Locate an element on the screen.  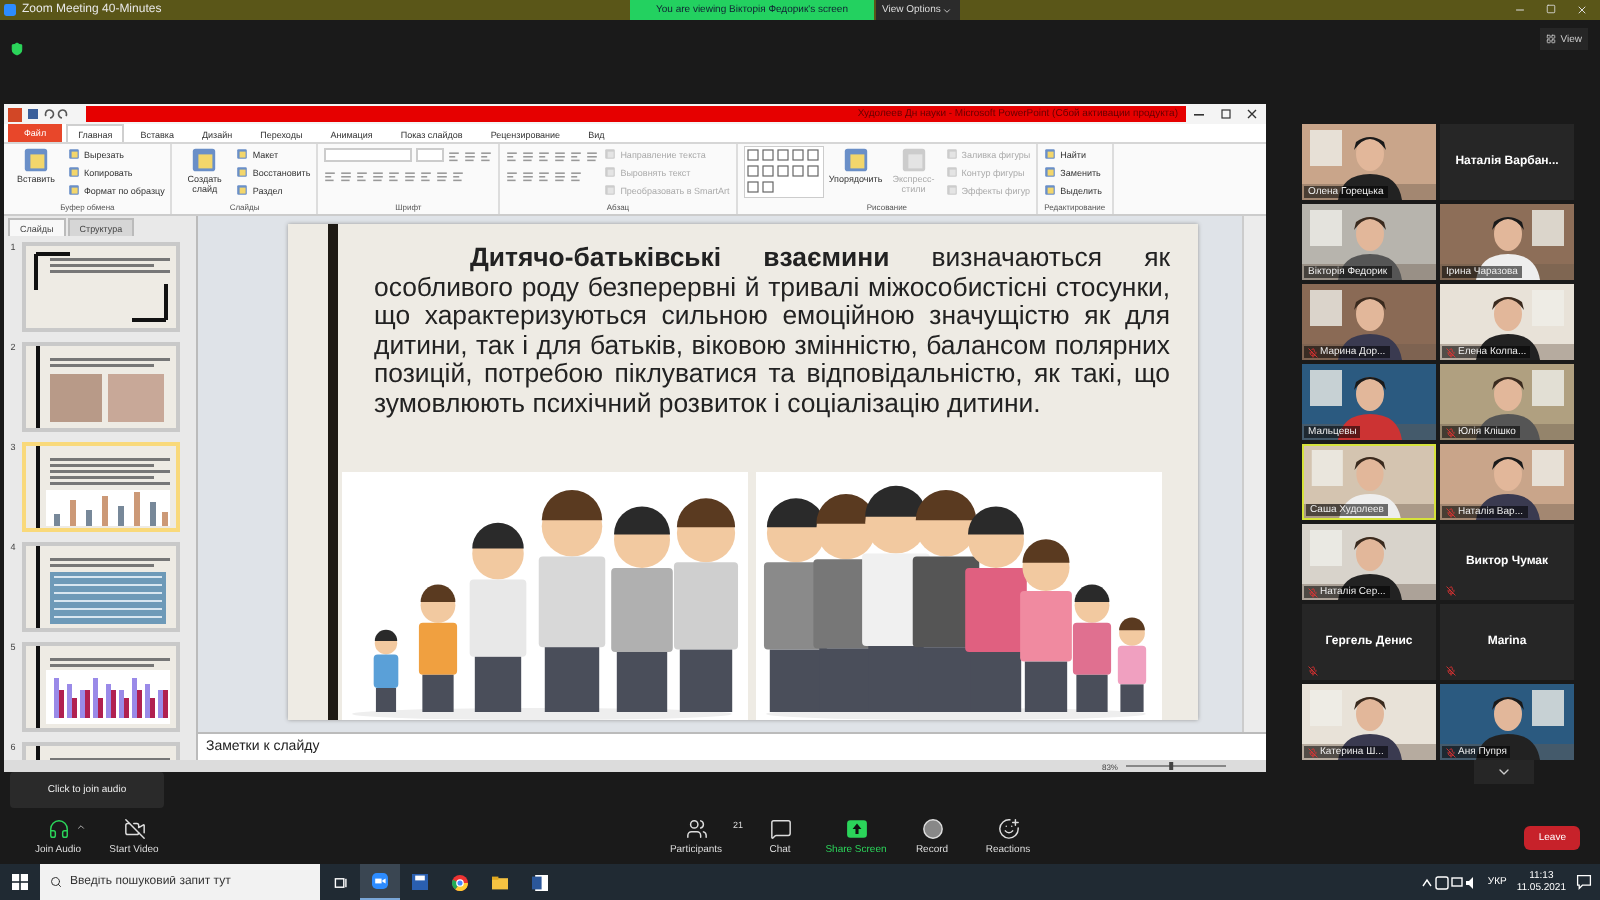
grid-icon is located at coordinates (1551, 39).